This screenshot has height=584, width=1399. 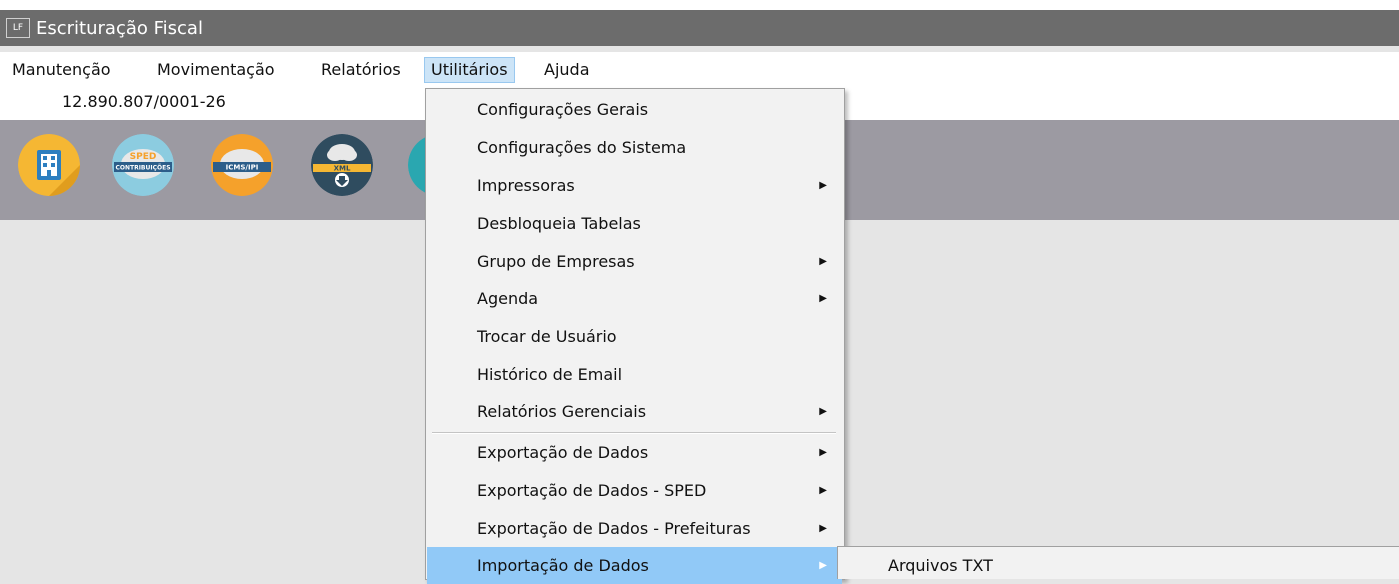 I want to click on sped-top-text: SPED, so click(x=143, y=157).